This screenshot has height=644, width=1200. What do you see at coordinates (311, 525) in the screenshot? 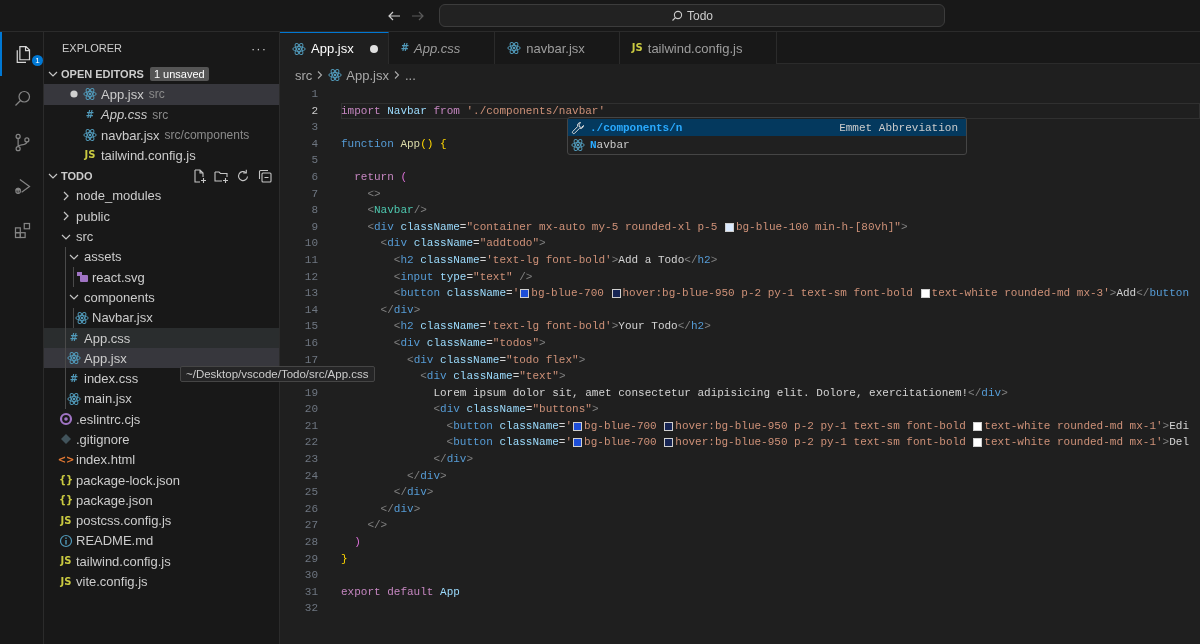
I see `line-number: 27` at bounding box center [311, 525].